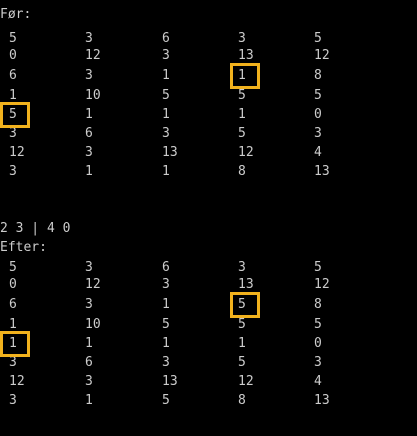  I want to click on before-grid-row: 12 3 13 12 4, so click(208, 153).